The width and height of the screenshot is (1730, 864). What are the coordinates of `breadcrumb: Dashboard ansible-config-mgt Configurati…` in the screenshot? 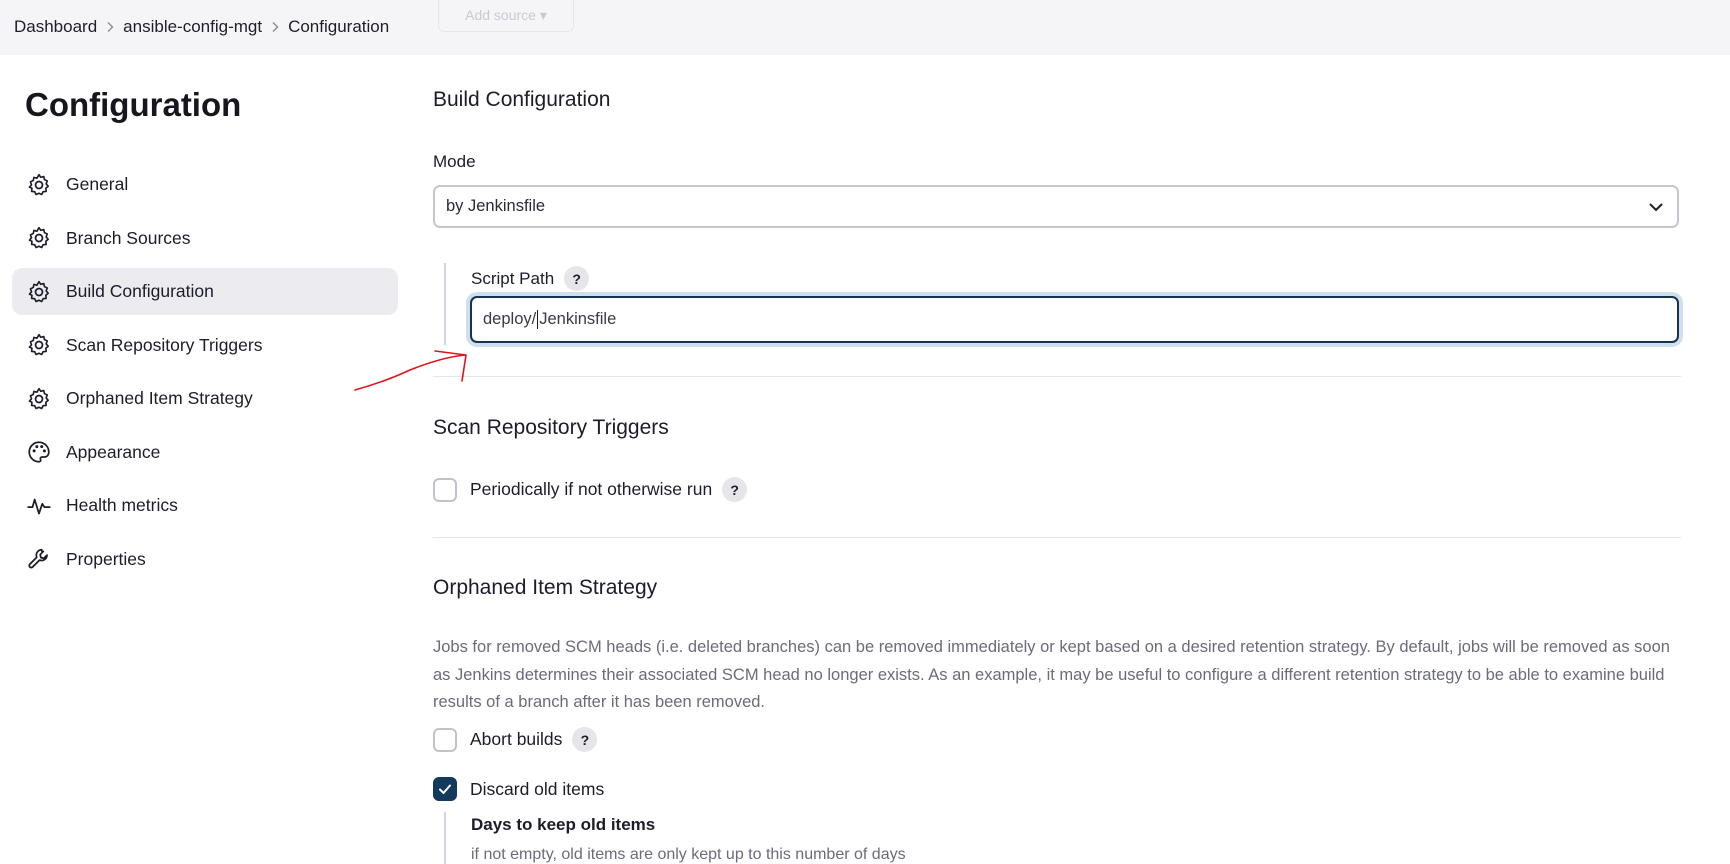 It's located at (201, 27).